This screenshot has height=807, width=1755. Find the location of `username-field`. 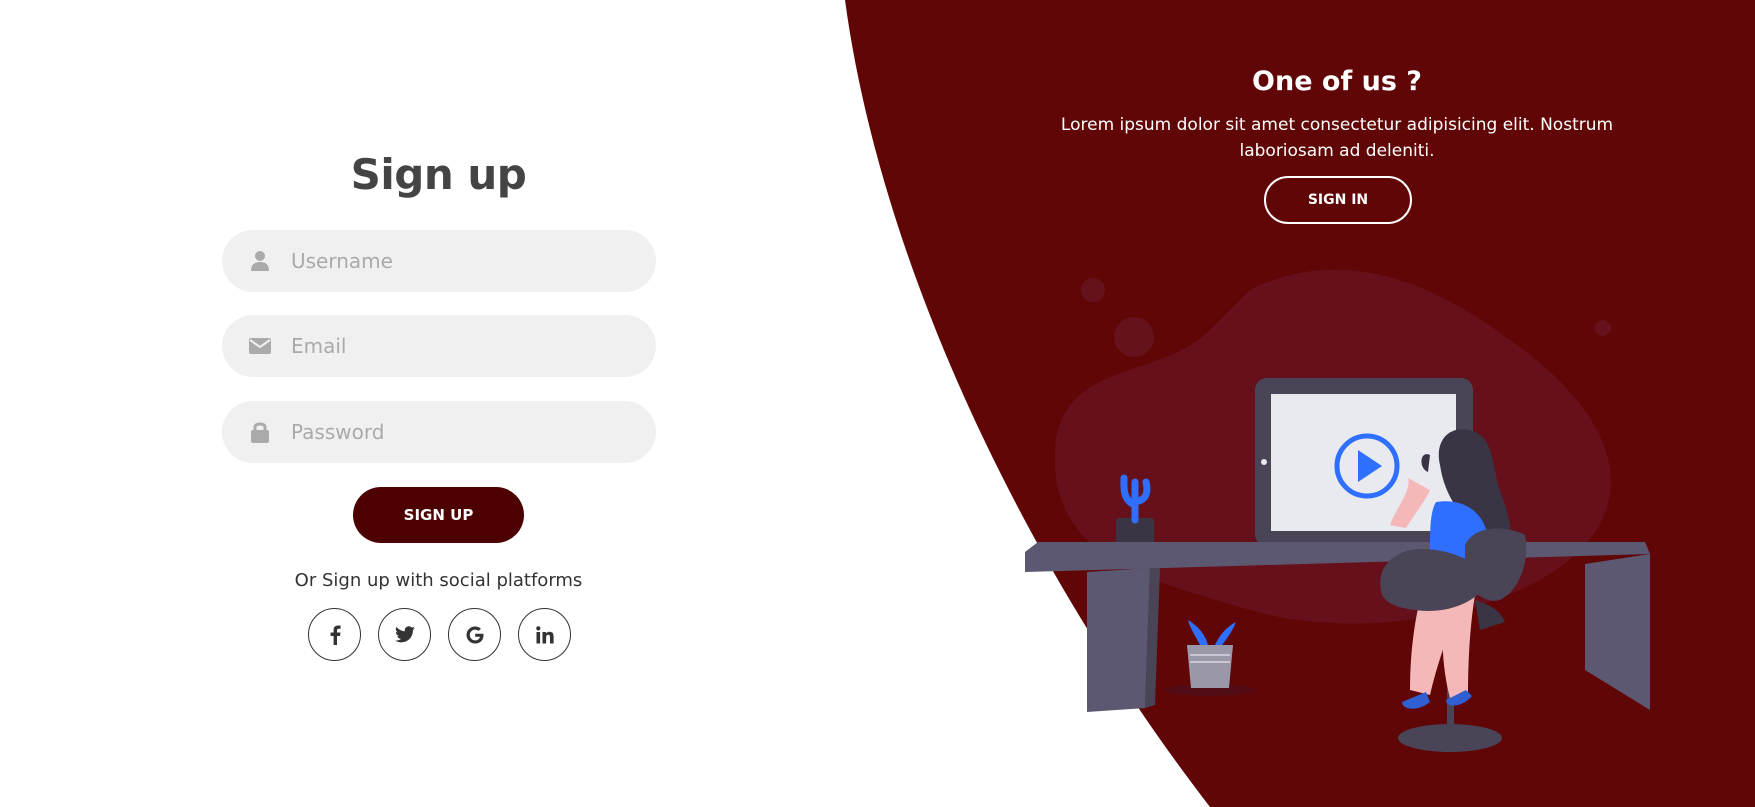

username-field is located at coordinates (439, 261).